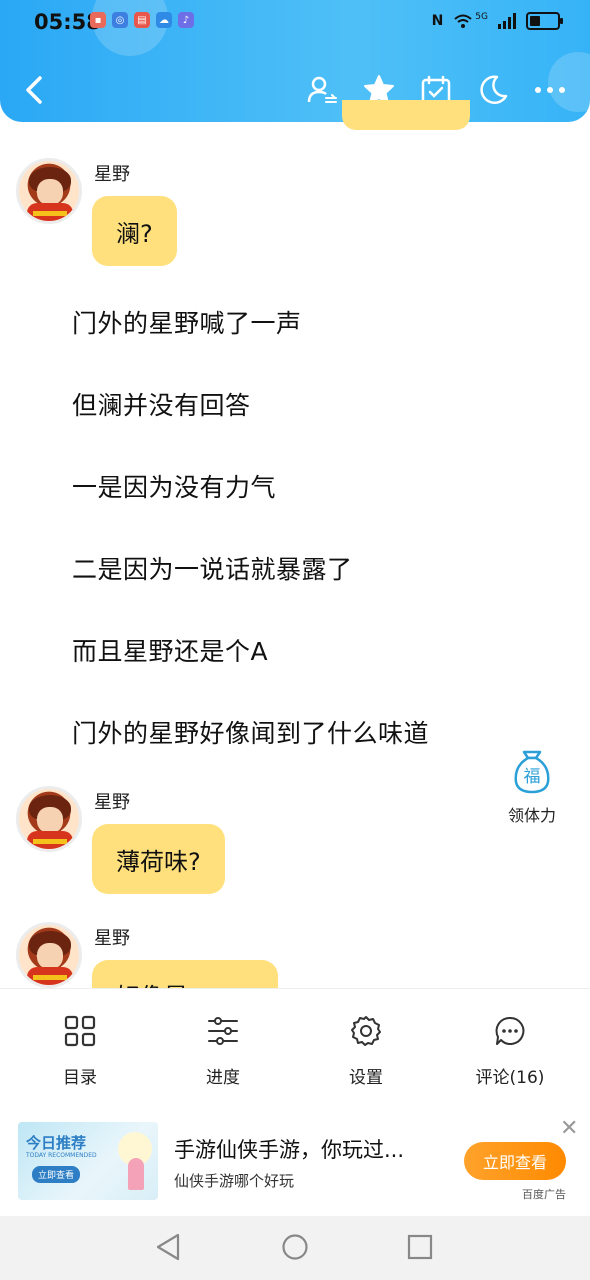 This screenshot has width=590, height=1280. Describe the element at coordinates (187, 323) in the screenshot. I see `narration-line: 门外的星野喊了一声` at that location.